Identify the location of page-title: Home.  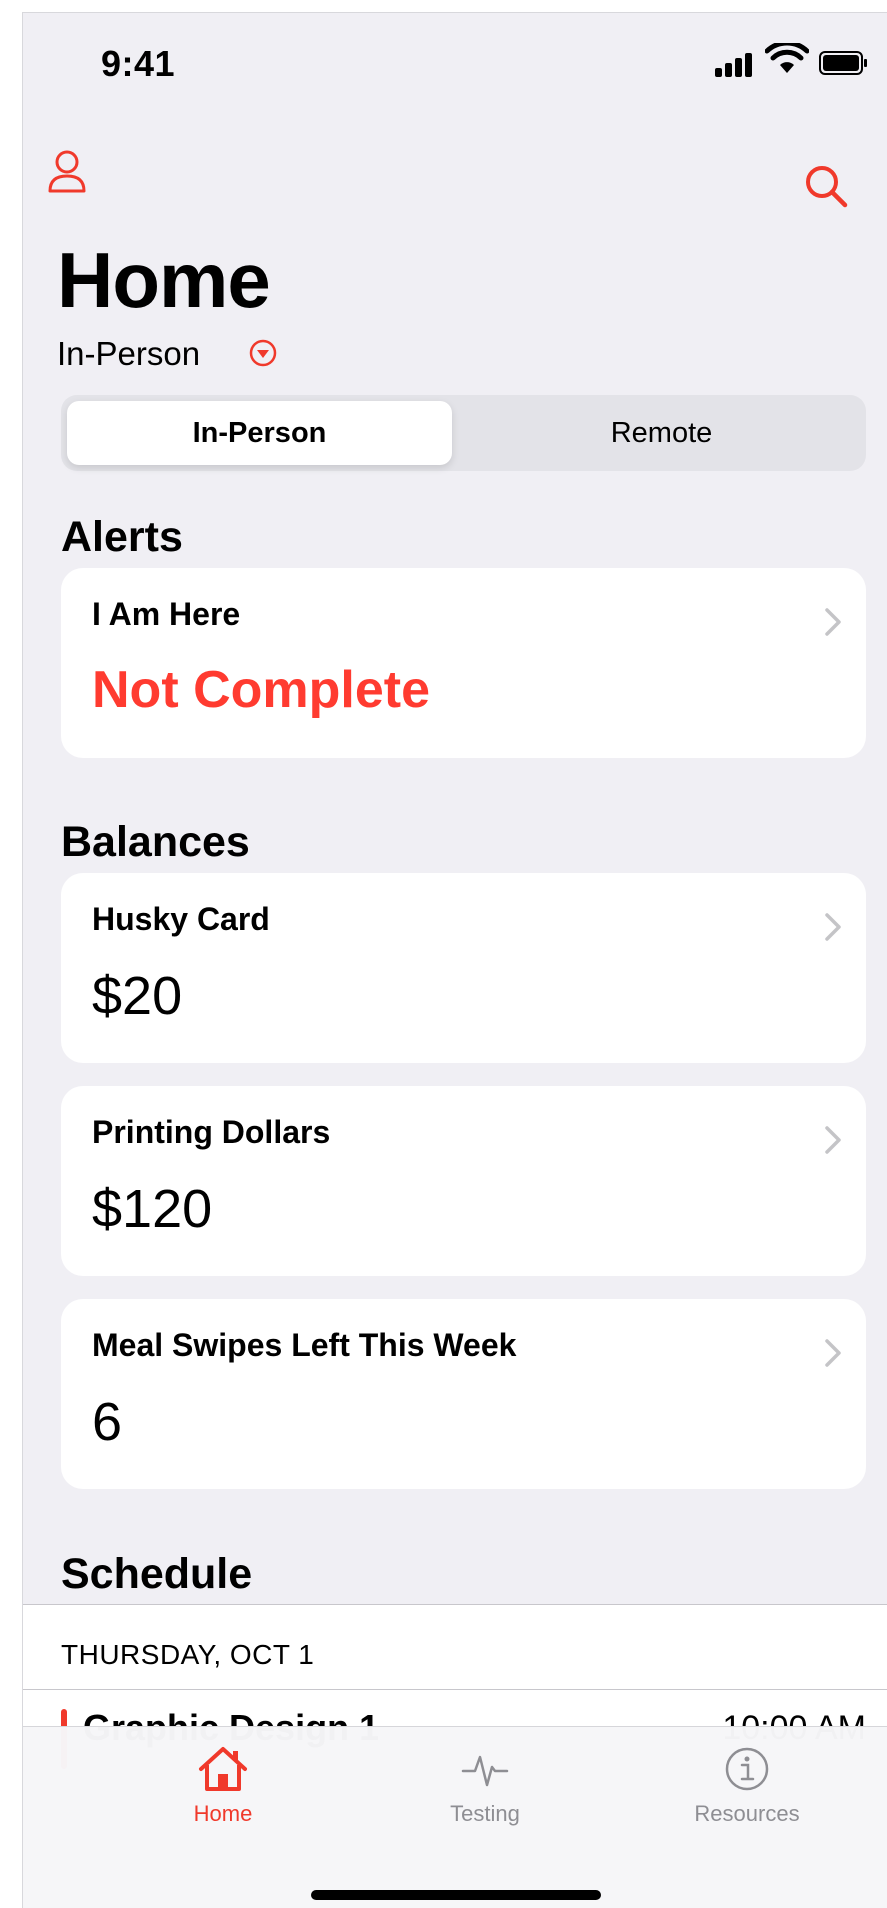
(164, 280).